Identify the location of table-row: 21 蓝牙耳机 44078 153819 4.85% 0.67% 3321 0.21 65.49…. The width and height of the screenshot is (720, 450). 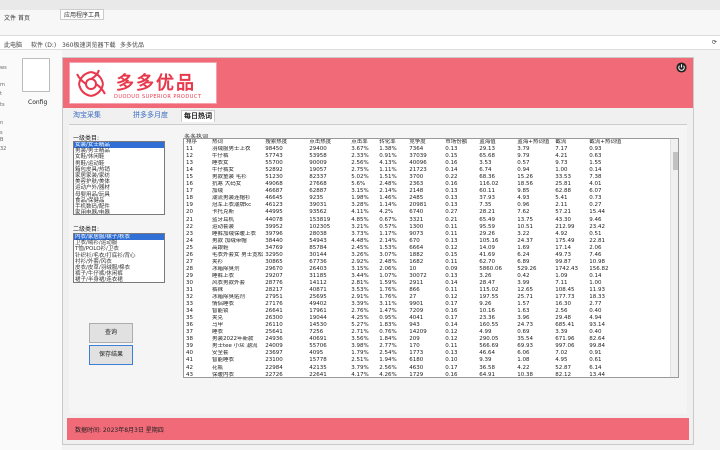
(404, 220).